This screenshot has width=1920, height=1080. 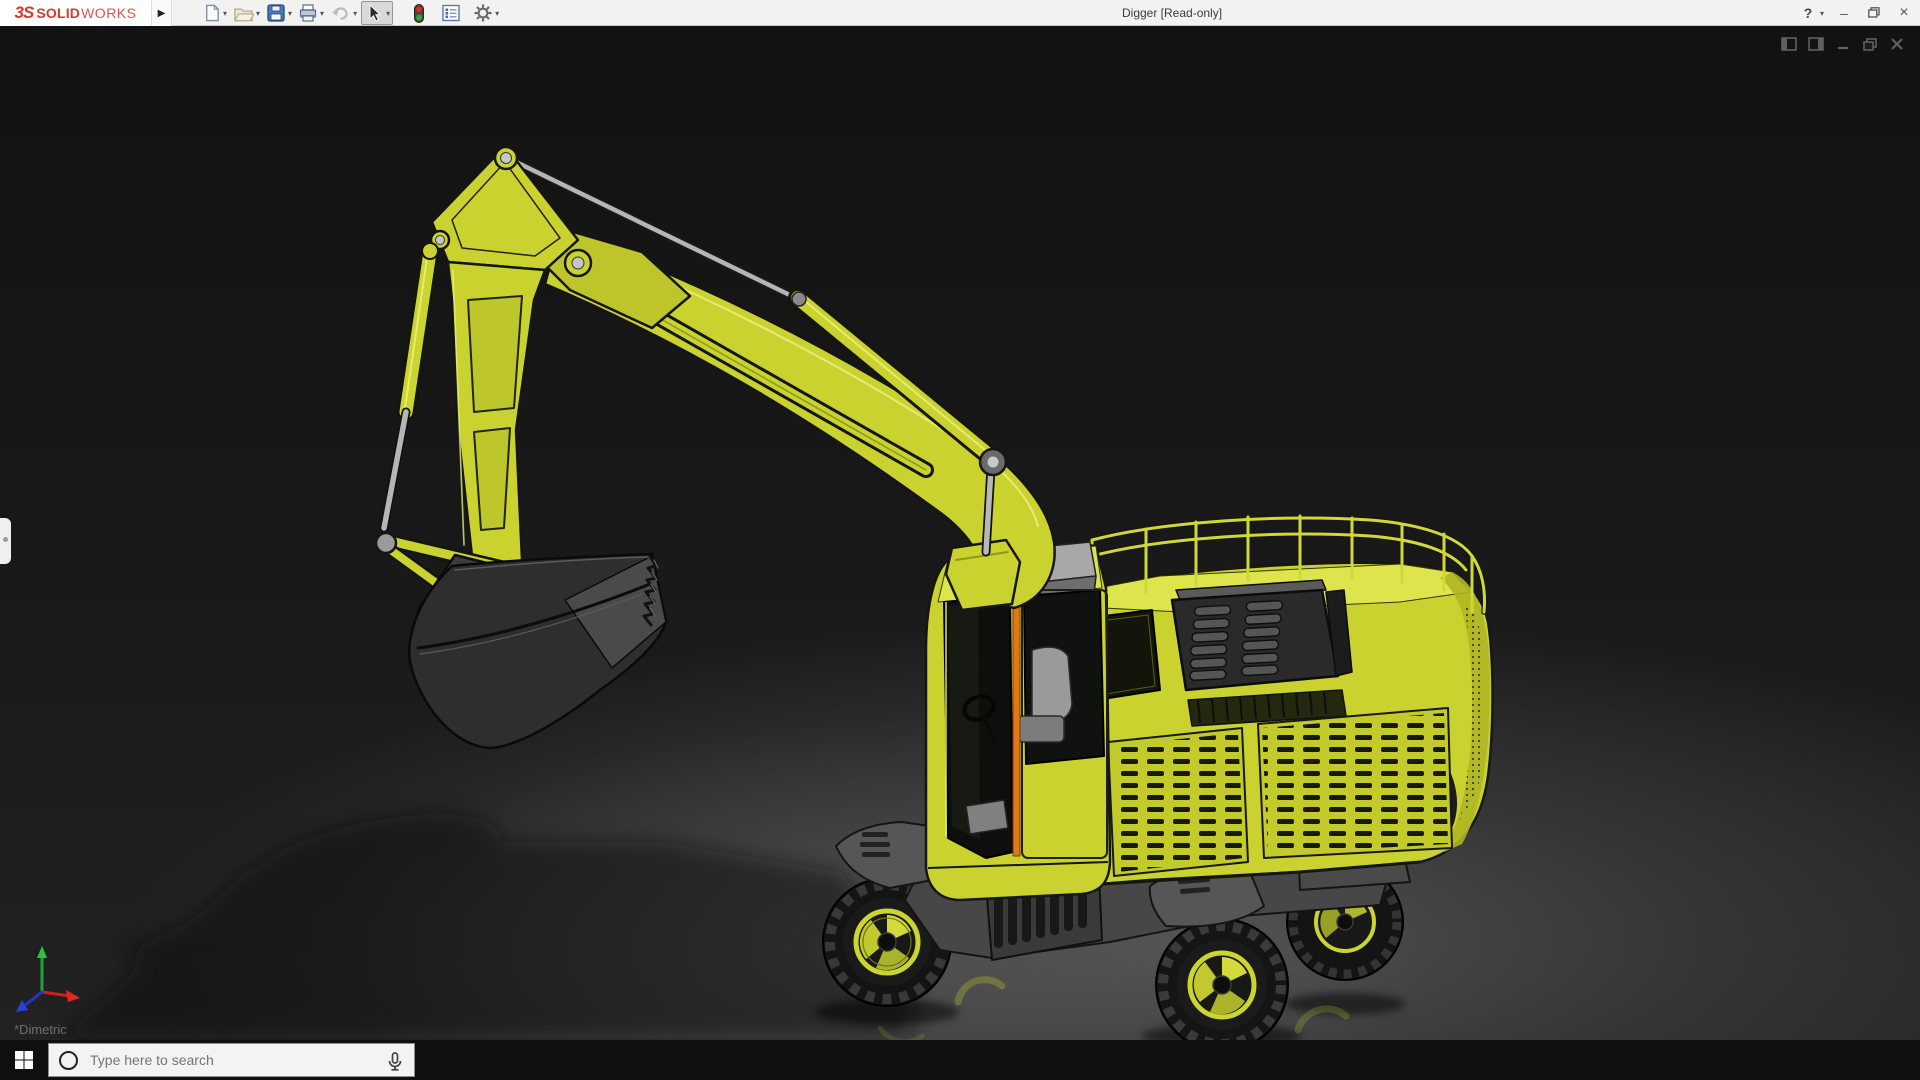 I want to click on child-close-button, so click(x=1897, y=44).